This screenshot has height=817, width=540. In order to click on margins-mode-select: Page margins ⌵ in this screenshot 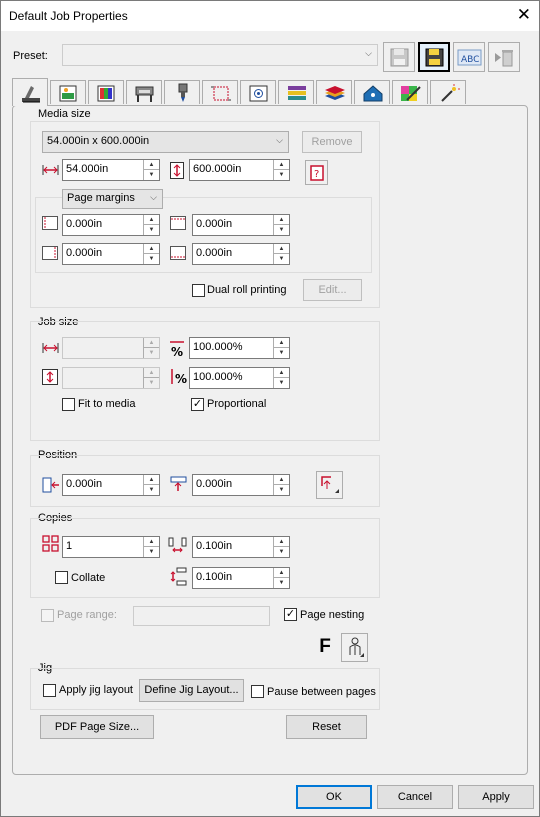, I will do `click(112, 199)`.